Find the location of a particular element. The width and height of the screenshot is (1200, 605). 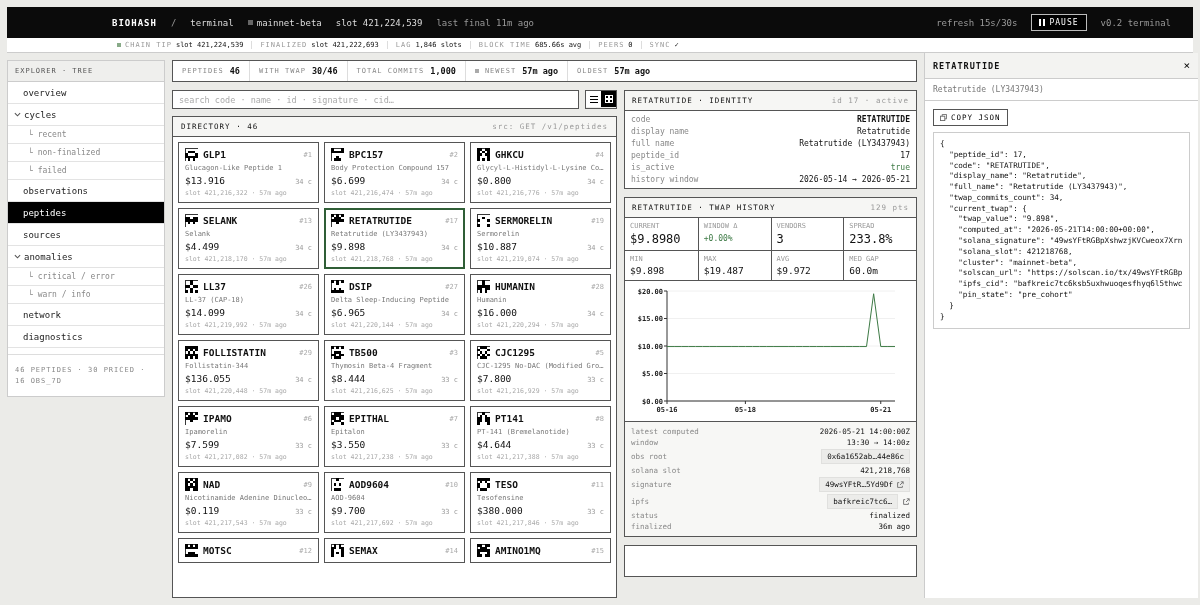

peptide-price: $8.444 is located at coordinates (348, 378).